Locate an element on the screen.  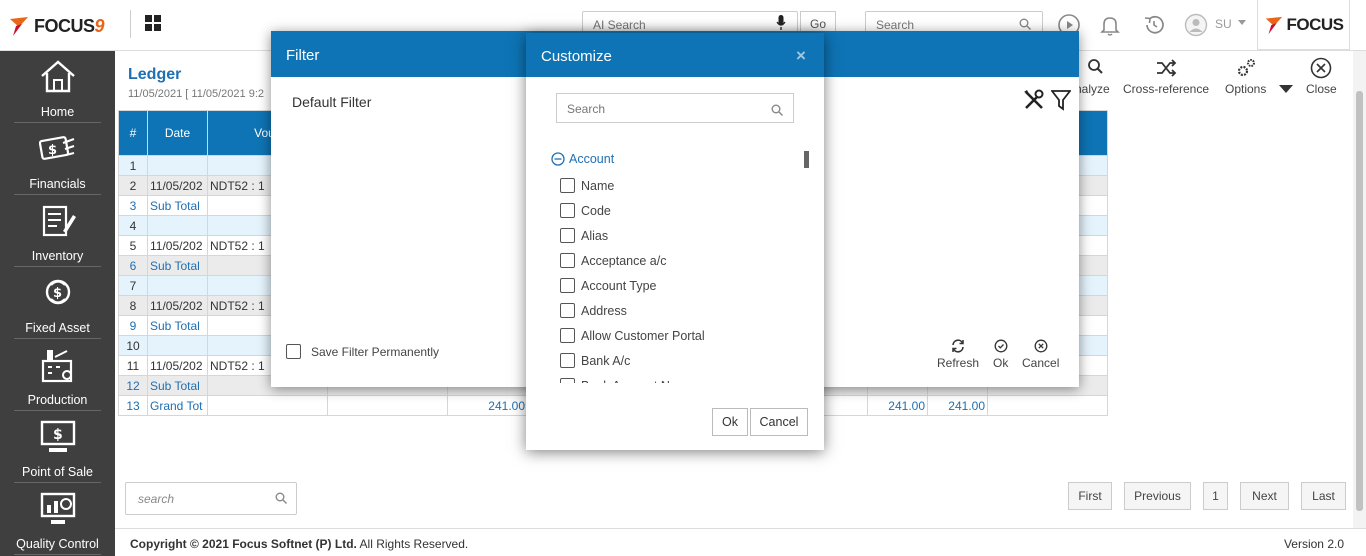
row-number: 7 is located at coordinates (133, 285).